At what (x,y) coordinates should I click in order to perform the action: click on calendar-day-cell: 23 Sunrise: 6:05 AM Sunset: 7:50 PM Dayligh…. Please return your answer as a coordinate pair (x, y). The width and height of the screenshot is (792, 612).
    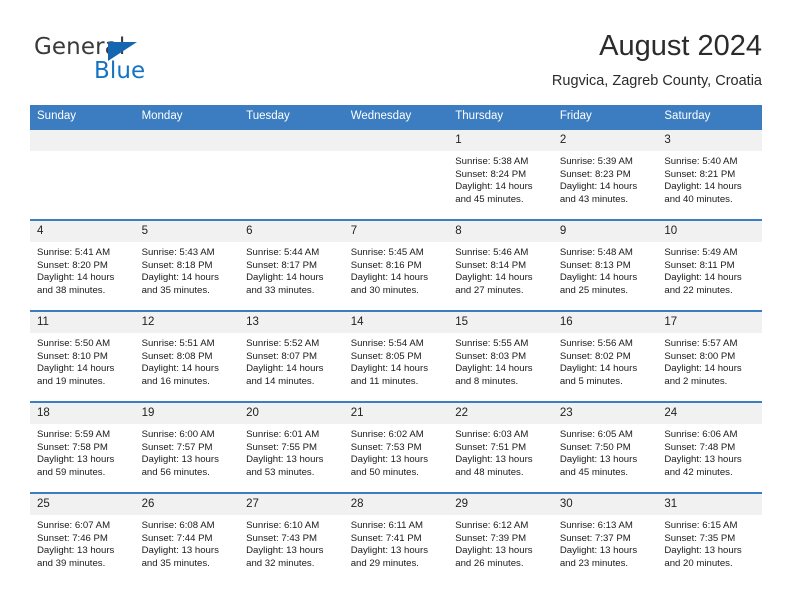
    Looking at the image, I should click on (605, 447).